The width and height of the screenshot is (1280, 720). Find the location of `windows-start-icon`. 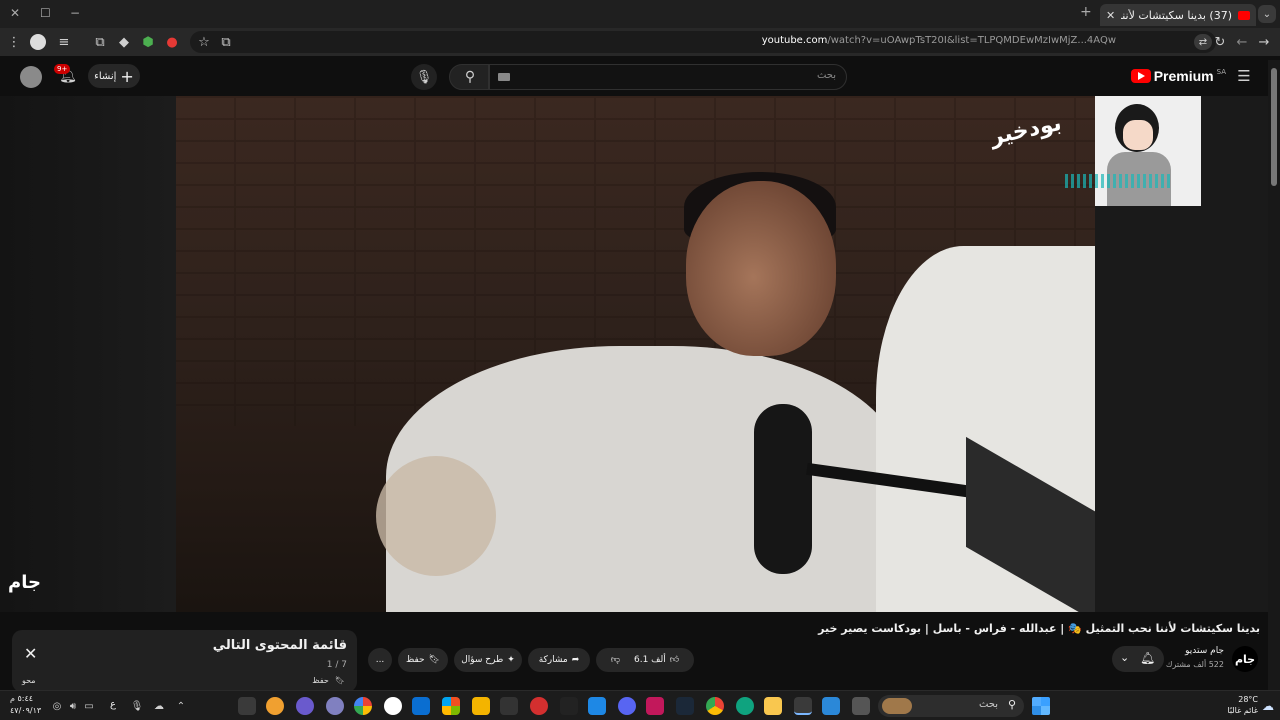

windows-start-icon is located at coordinates (1041, 706).